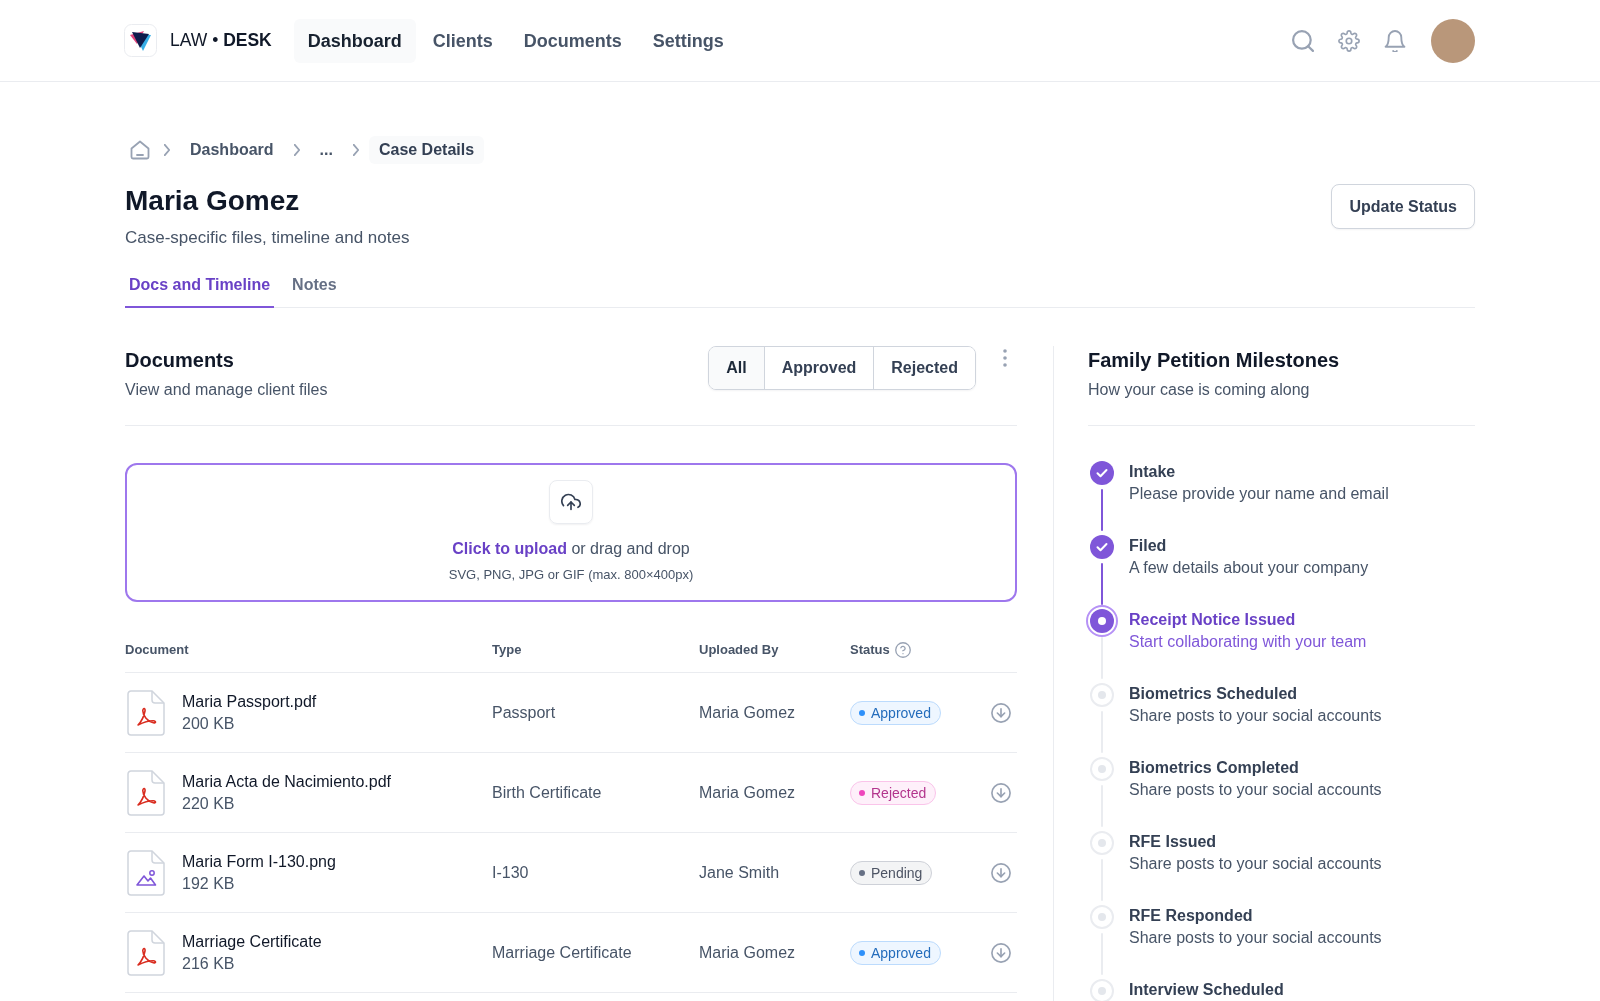  Describe the element at coordinates (140, 40) in the screenshot. I see `logo-icon` at that location.